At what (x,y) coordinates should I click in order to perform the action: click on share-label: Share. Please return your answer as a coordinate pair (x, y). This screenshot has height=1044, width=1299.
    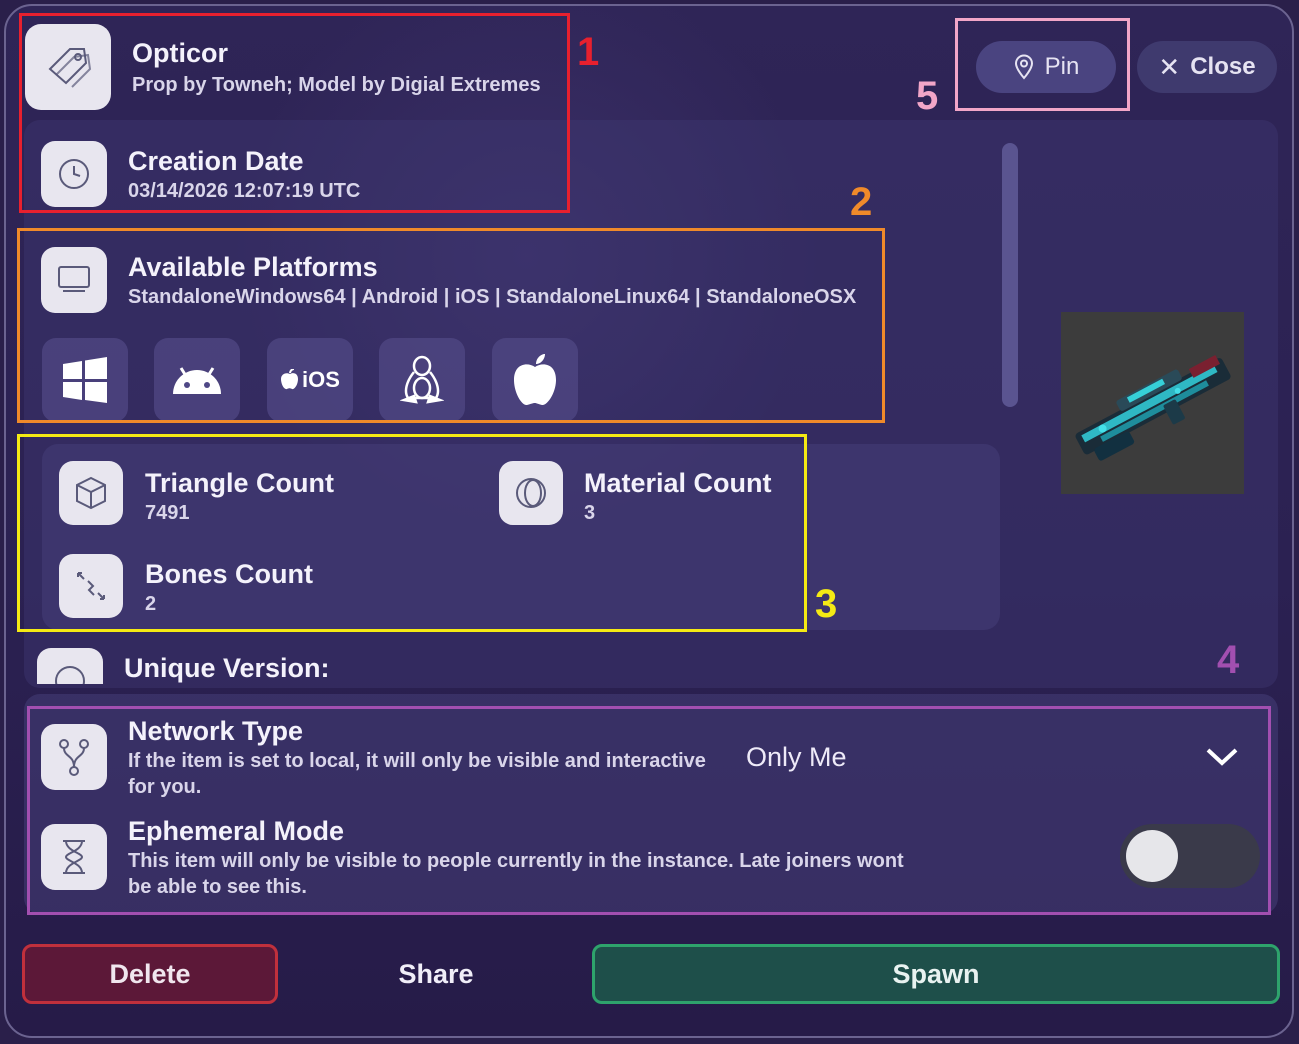
    Looking at the image, I should click on (436, 973).